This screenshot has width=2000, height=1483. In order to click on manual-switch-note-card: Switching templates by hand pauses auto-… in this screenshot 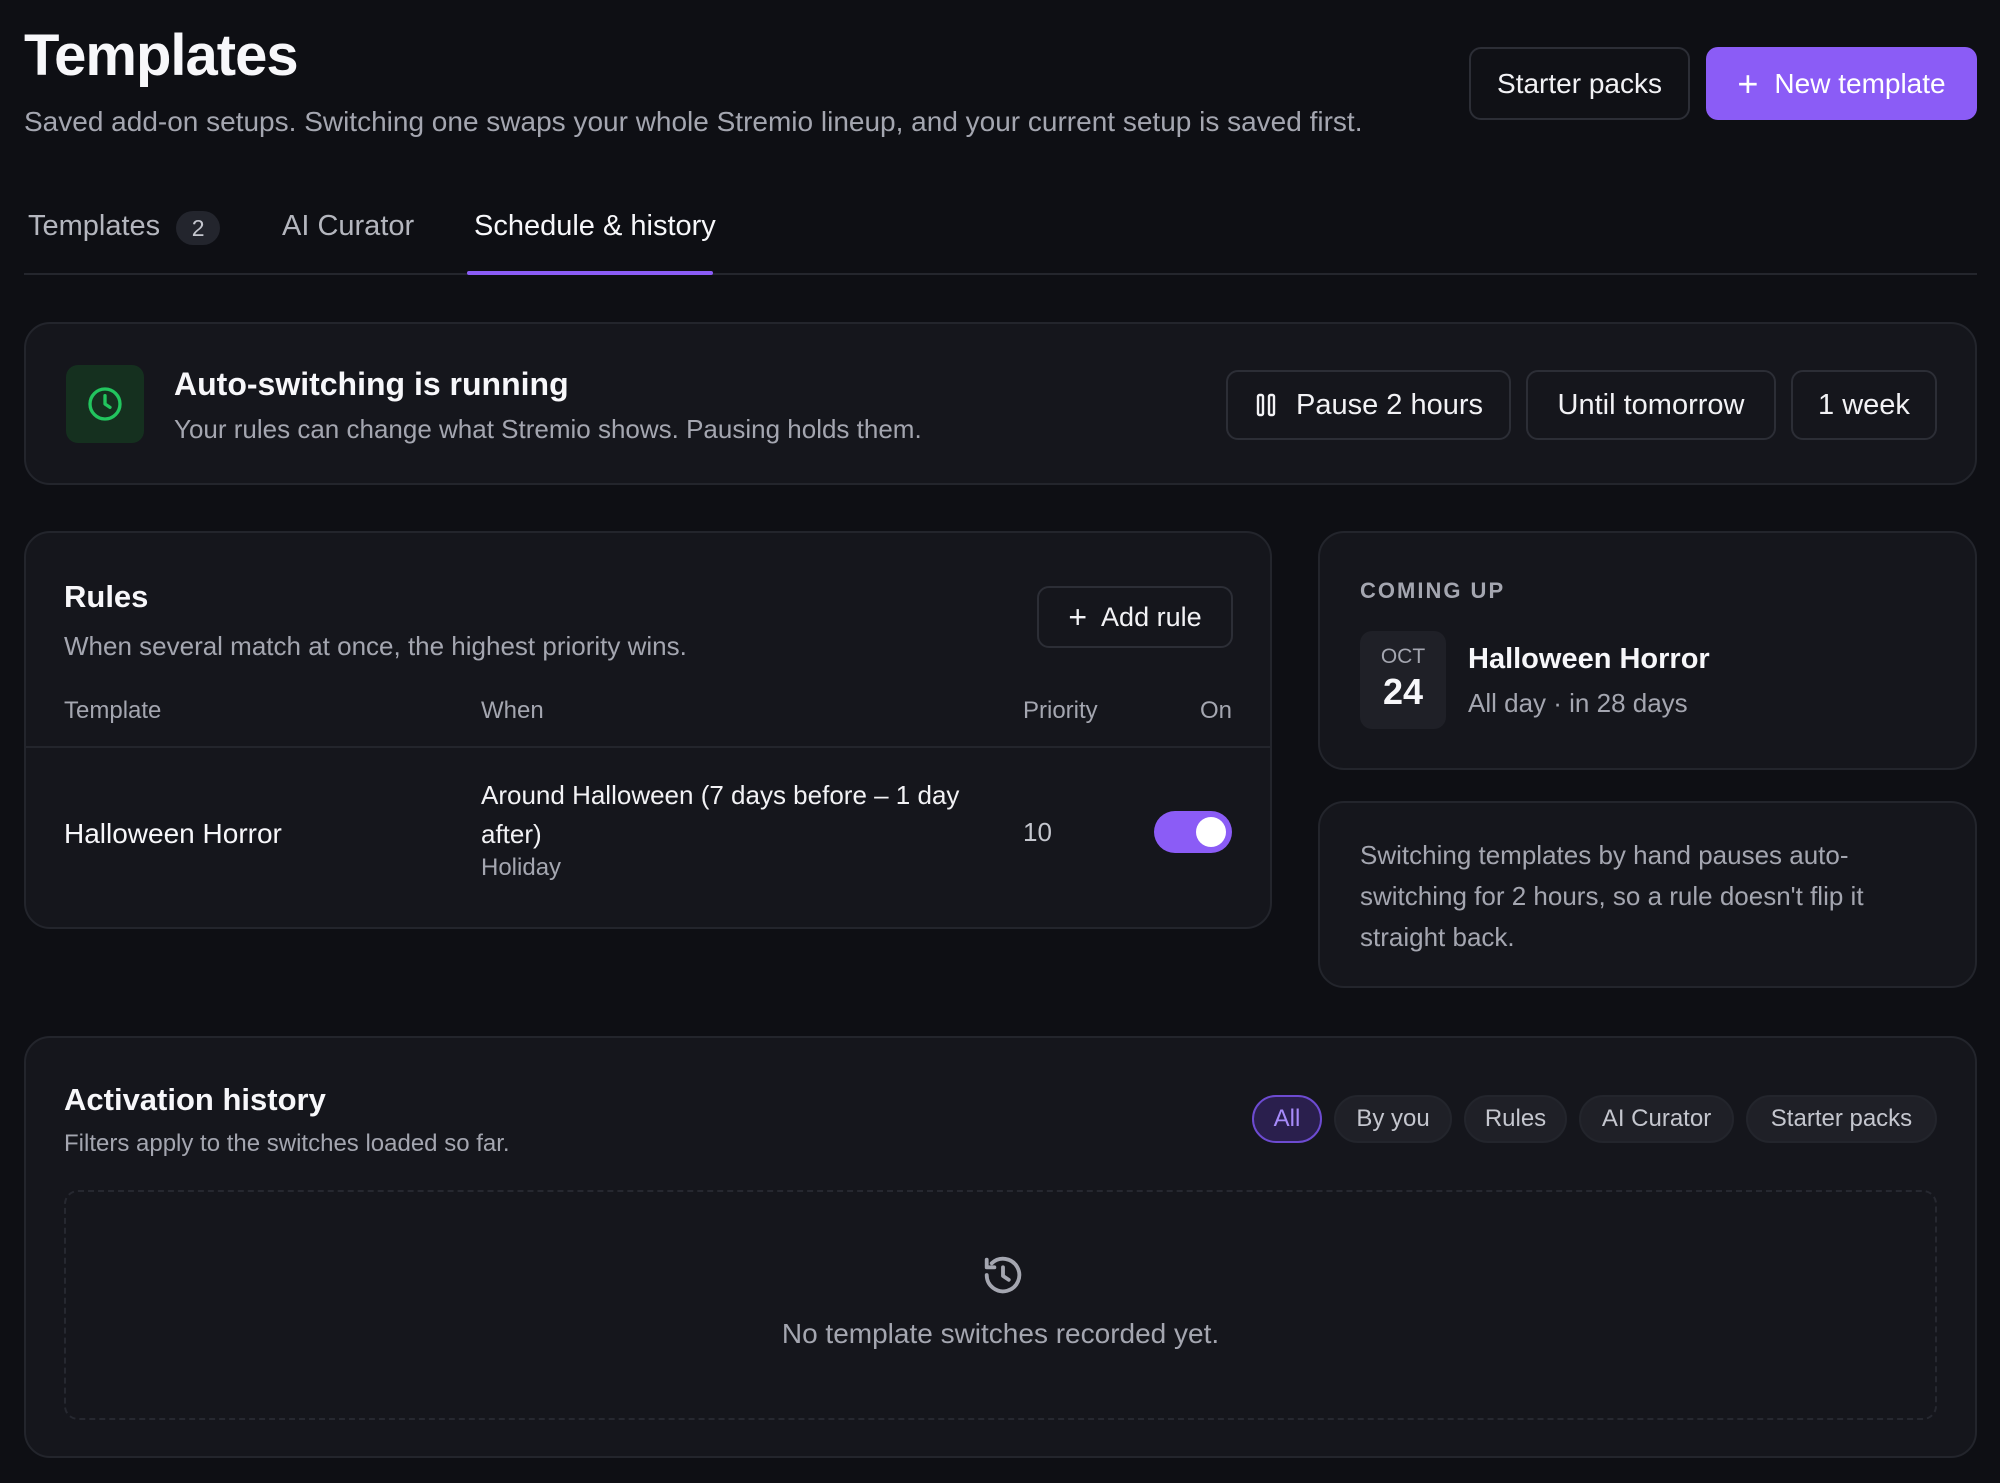, I will do `click(1647, 894)`.